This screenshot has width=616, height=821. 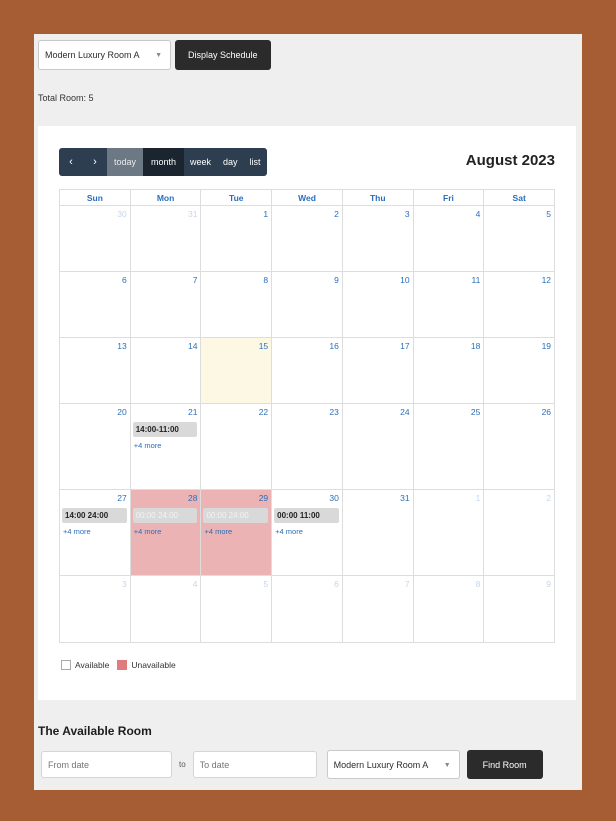 What do you see at coordinates (519, 304) in the screenshot?
I see `calendar-day: 12` at bounding box center [519, 304].